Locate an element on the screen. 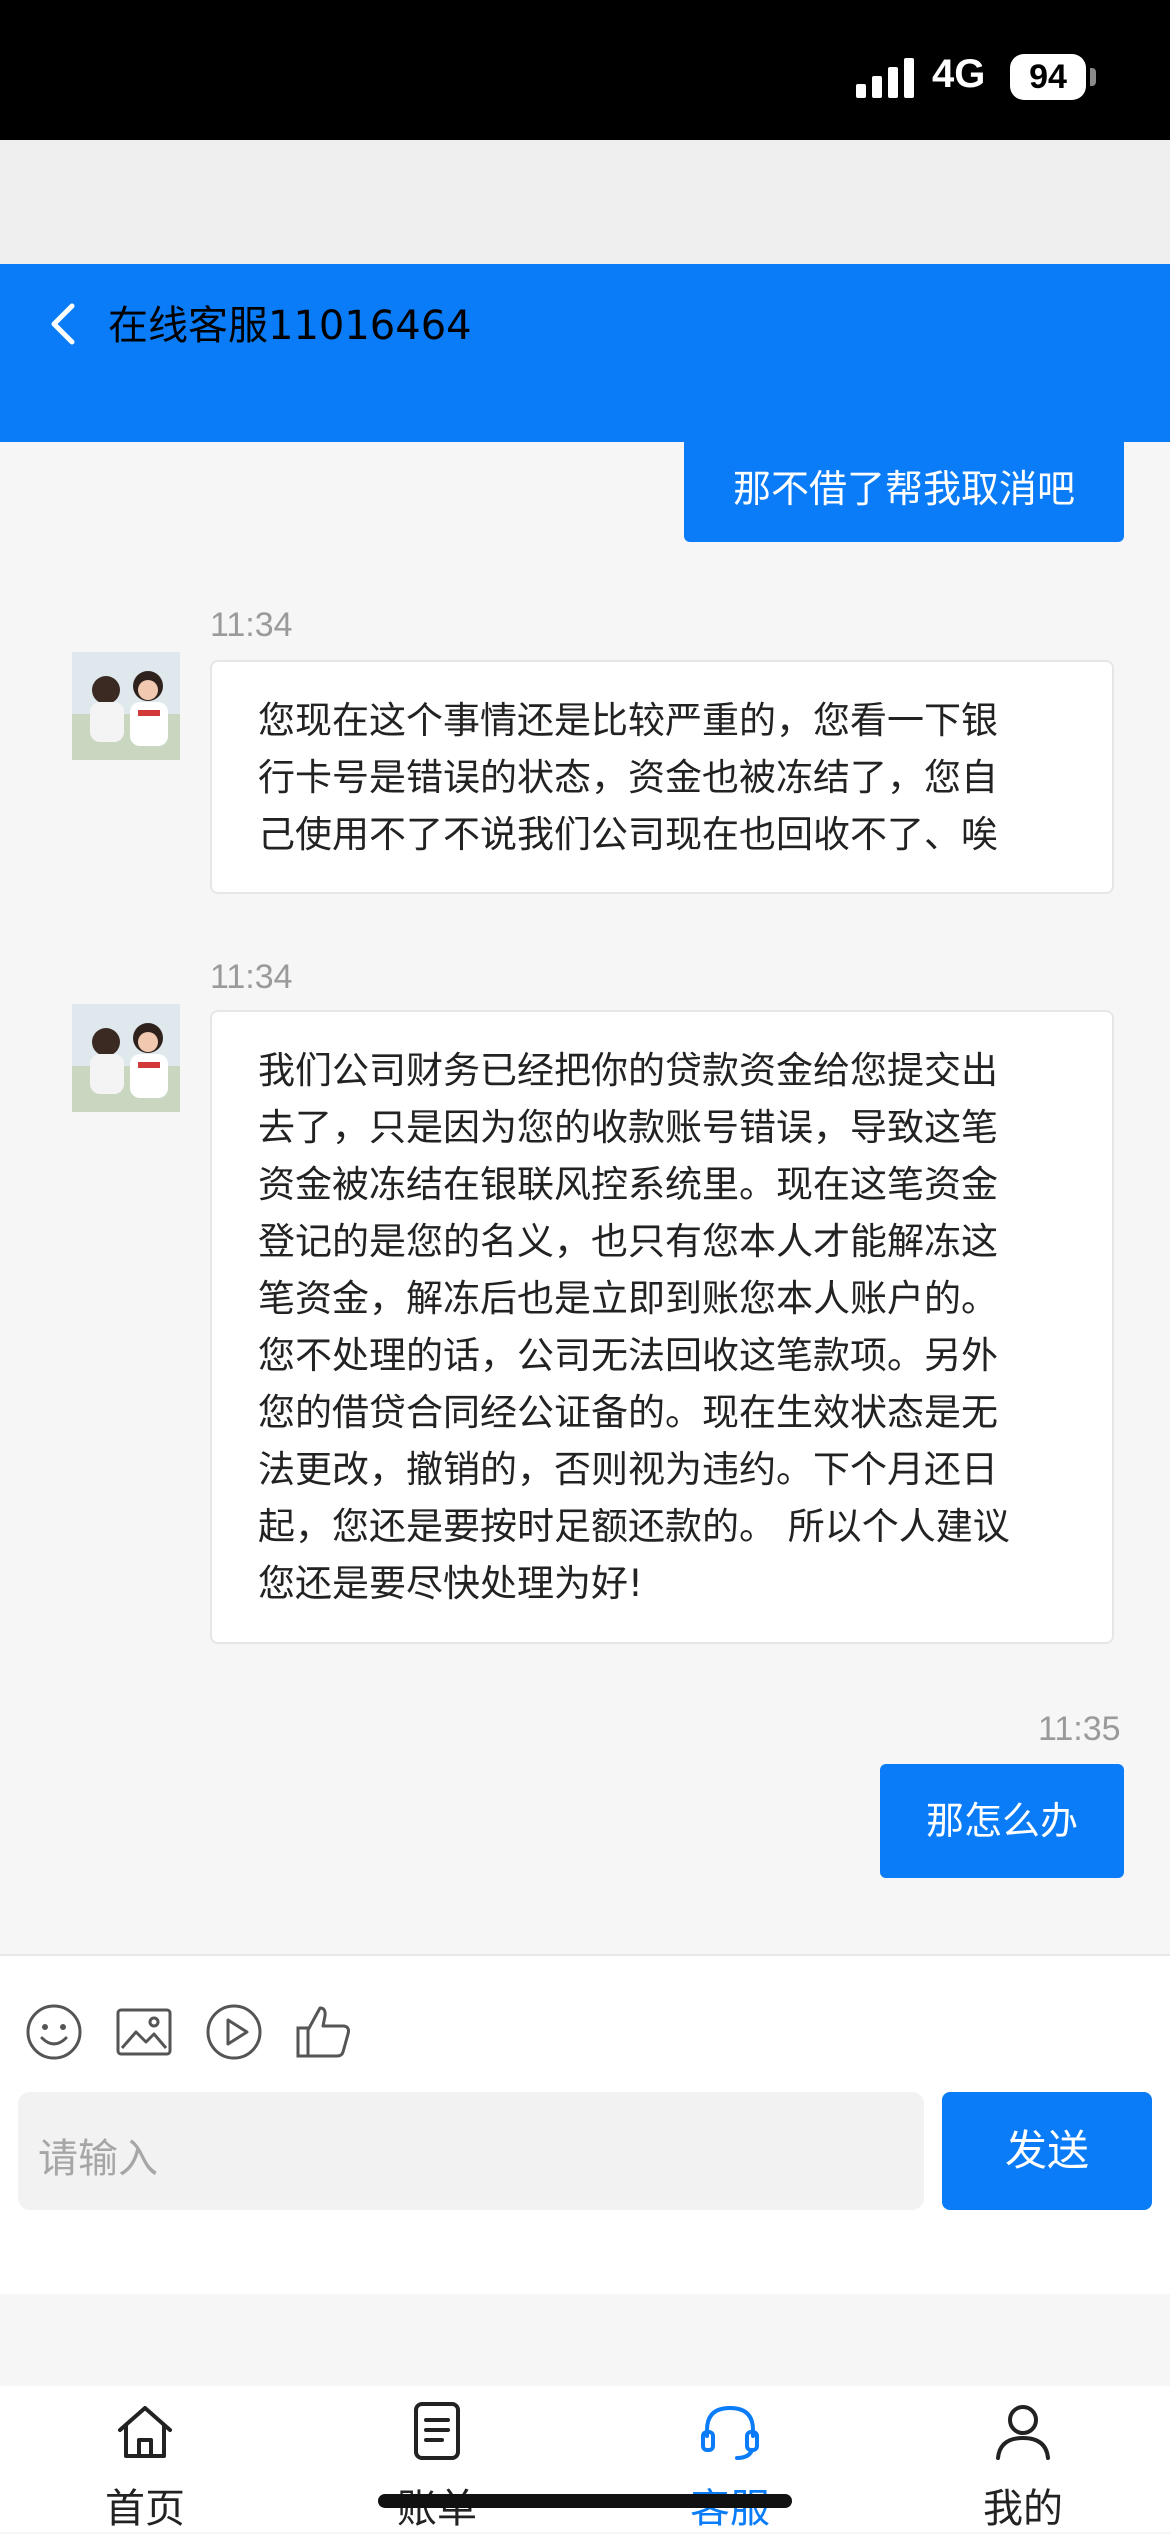 This screenshot has height=2534, width=1170. signal-icon is located at coordinates (885, 78).